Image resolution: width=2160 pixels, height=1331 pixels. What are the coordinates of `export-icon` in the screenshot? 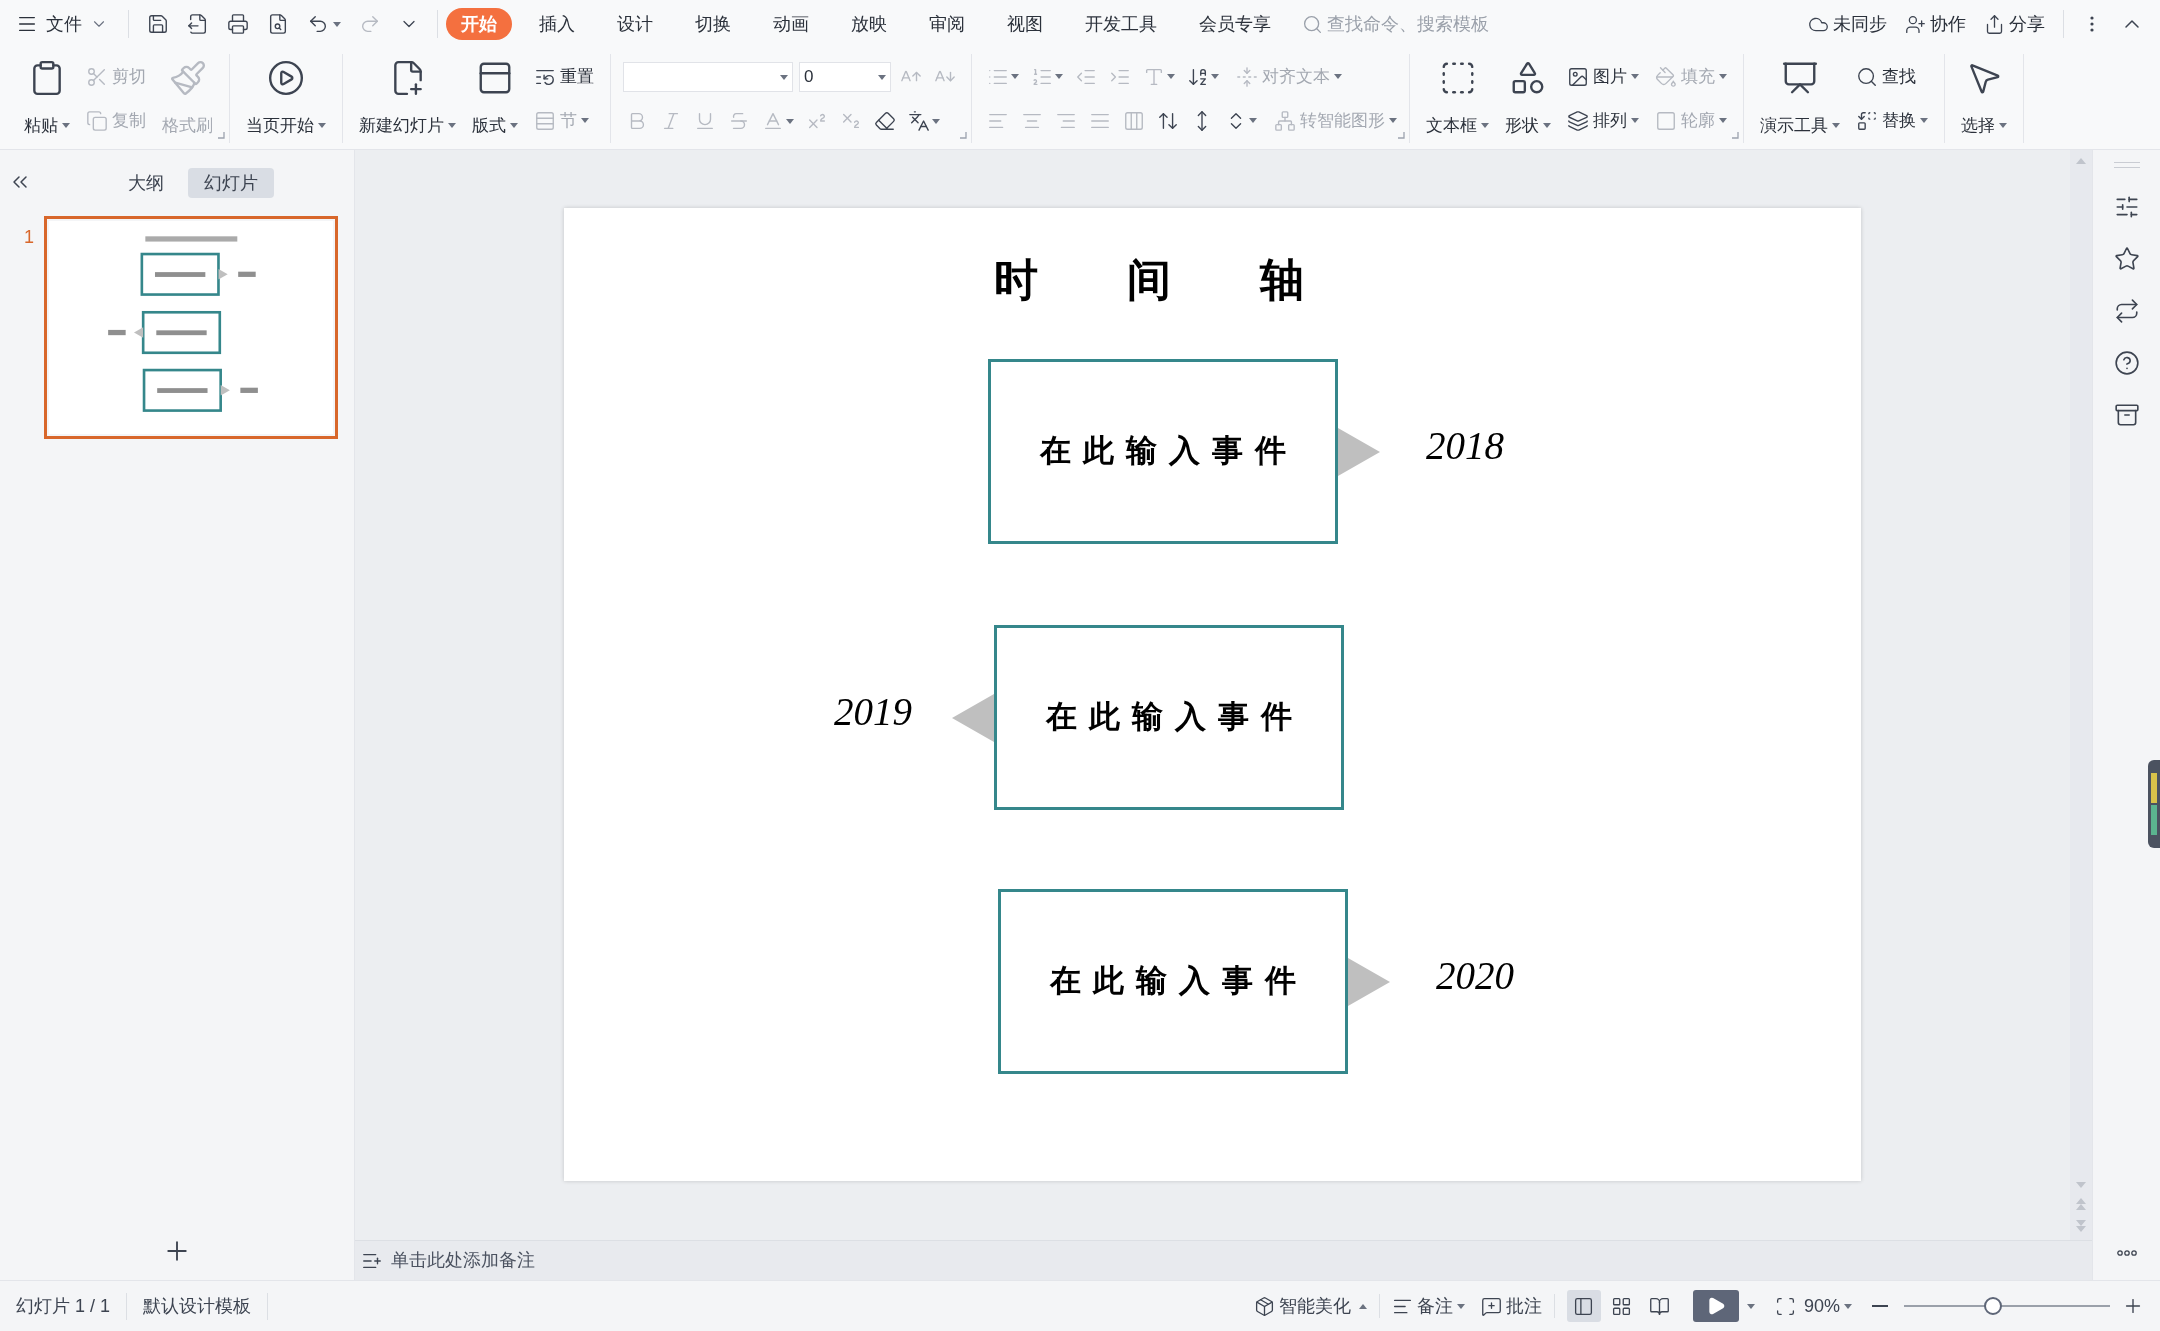 It's located at (198, 24).